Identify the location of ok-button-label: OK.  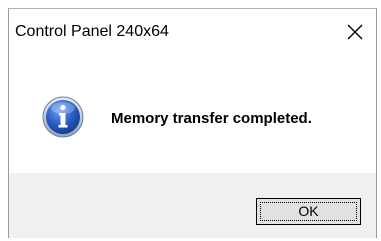
(308, 211).